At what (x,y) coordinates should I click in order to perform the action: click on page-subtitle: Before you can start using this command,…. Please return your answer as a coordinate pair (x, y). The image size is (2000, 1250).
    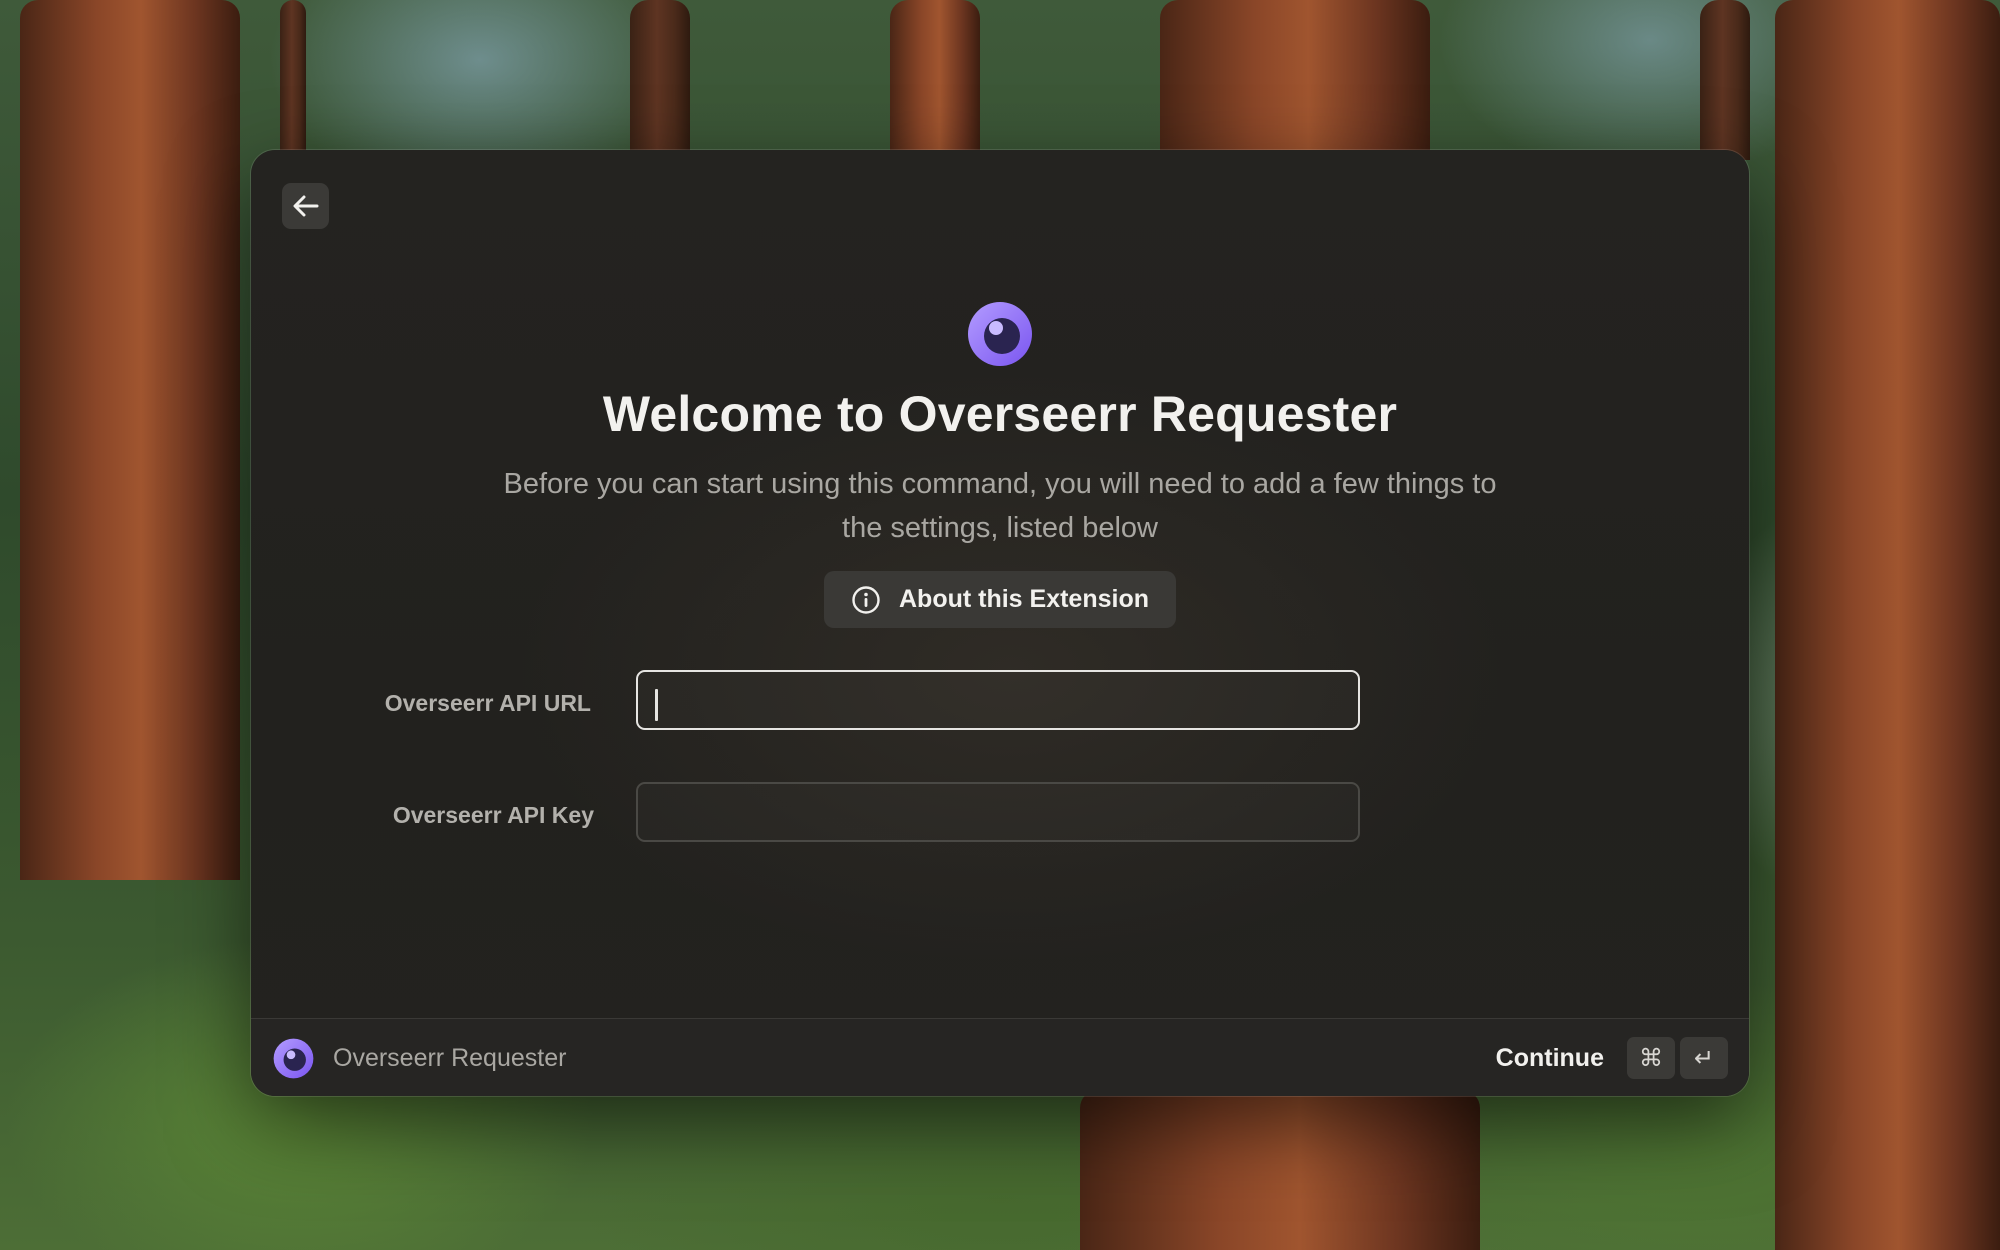
    Looking at the image, I should click on (1000, 506).